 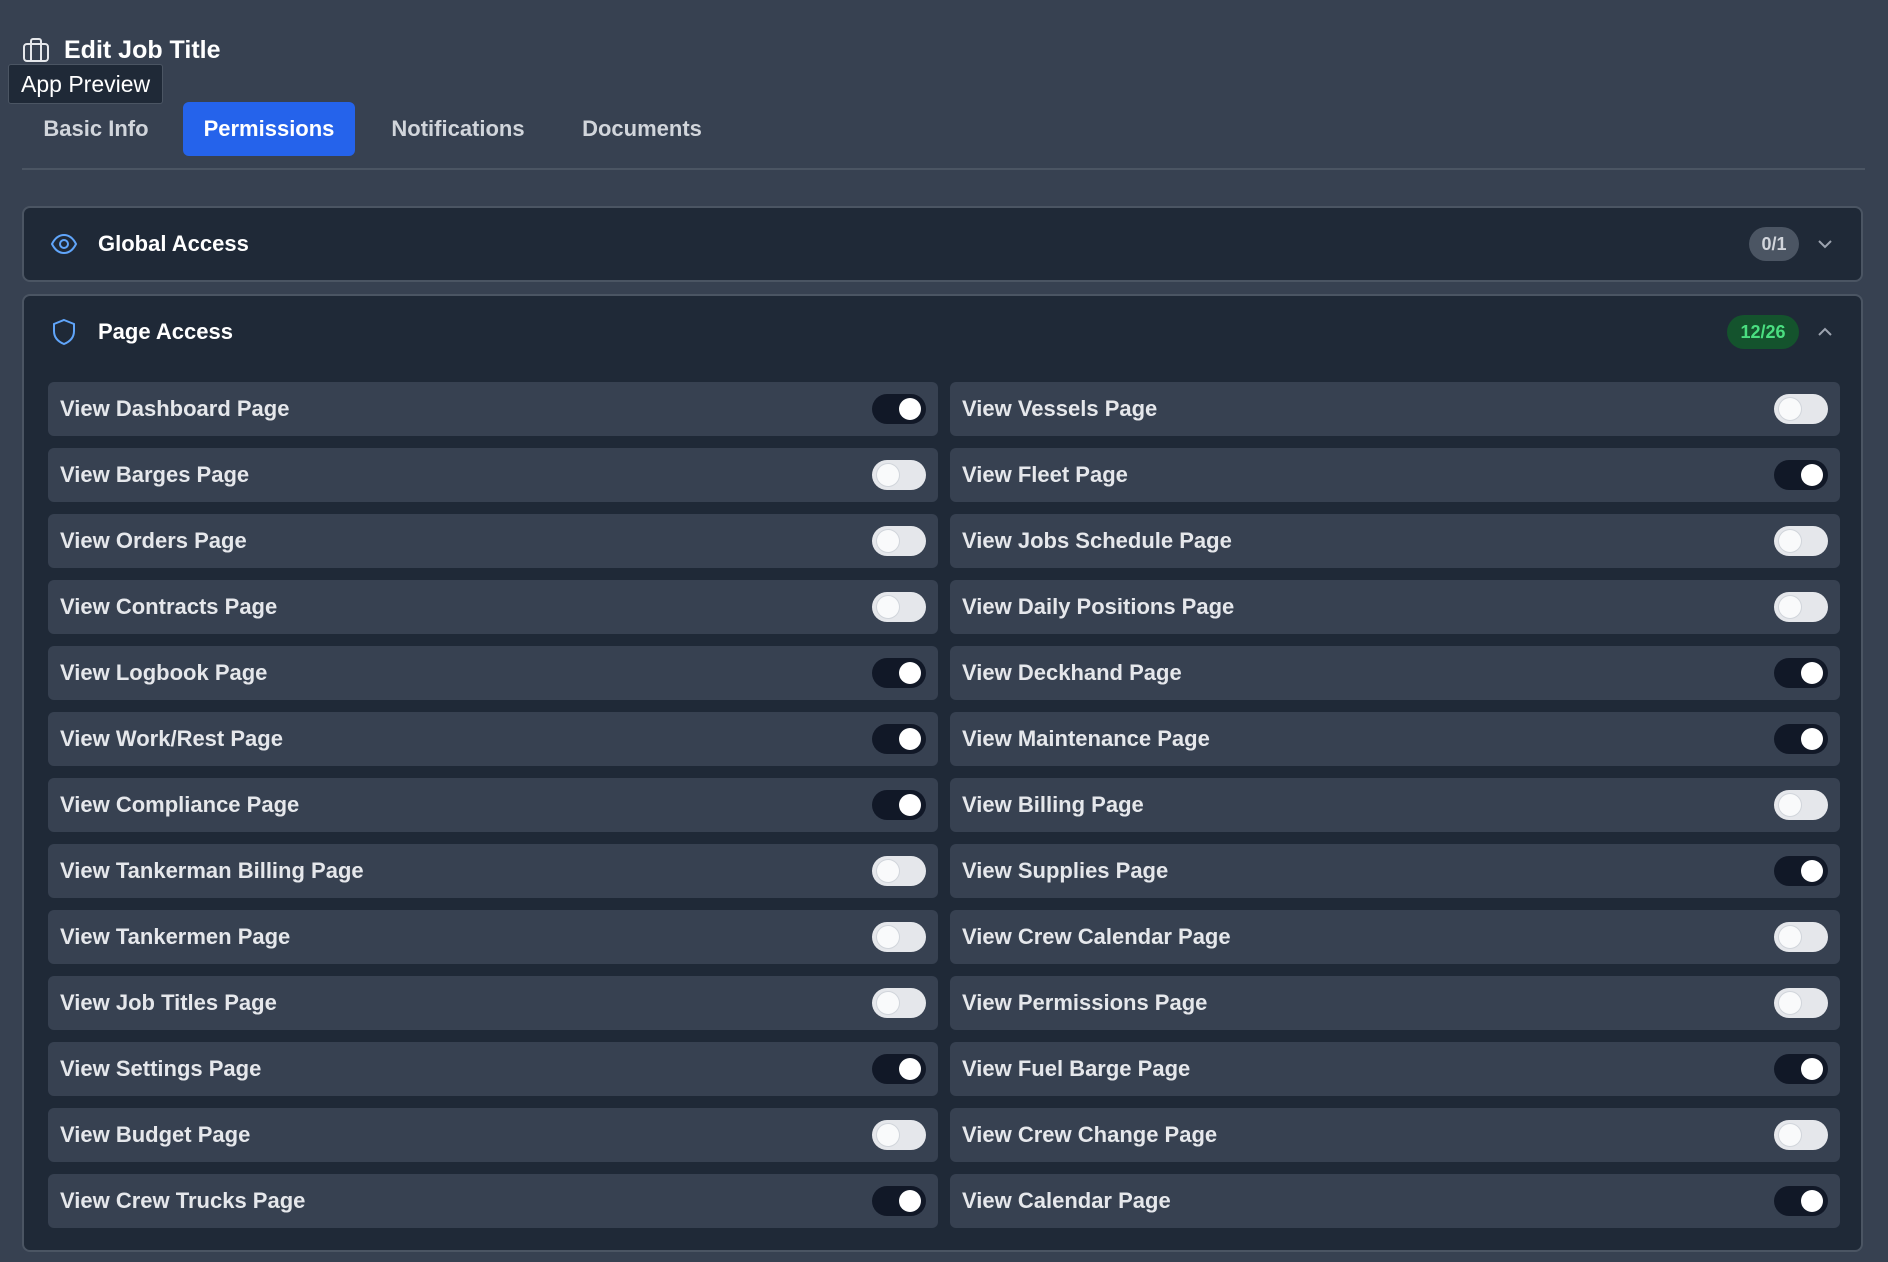 What do you see at coordinates (1825, 332) in the screenshot?
I see `chevron-up-icon` at bounding box center [1825, 332].